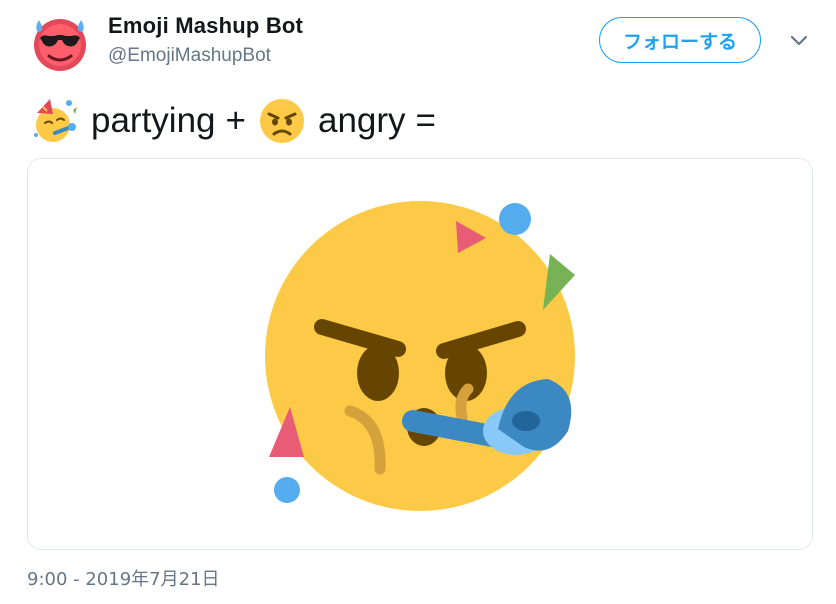 This screenshot has width=836, height=604. What do you see at coordinates (205, 26) in the screenshot?
I see `display-name: Emoji Mashup Bot` at bounding box center [205, 26].